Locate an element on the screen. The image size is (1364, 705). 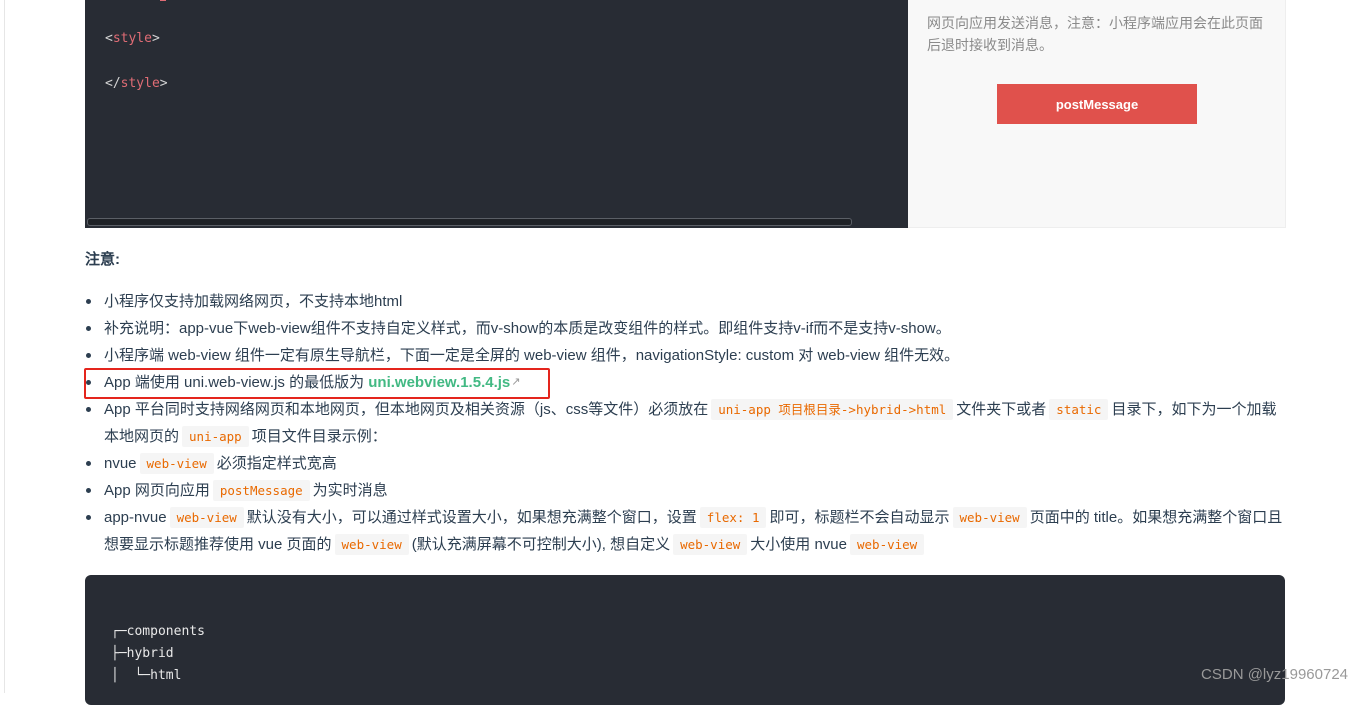
list-item: nvue web-view 必须指定样式宽高 is located at coordinates (685, 463).